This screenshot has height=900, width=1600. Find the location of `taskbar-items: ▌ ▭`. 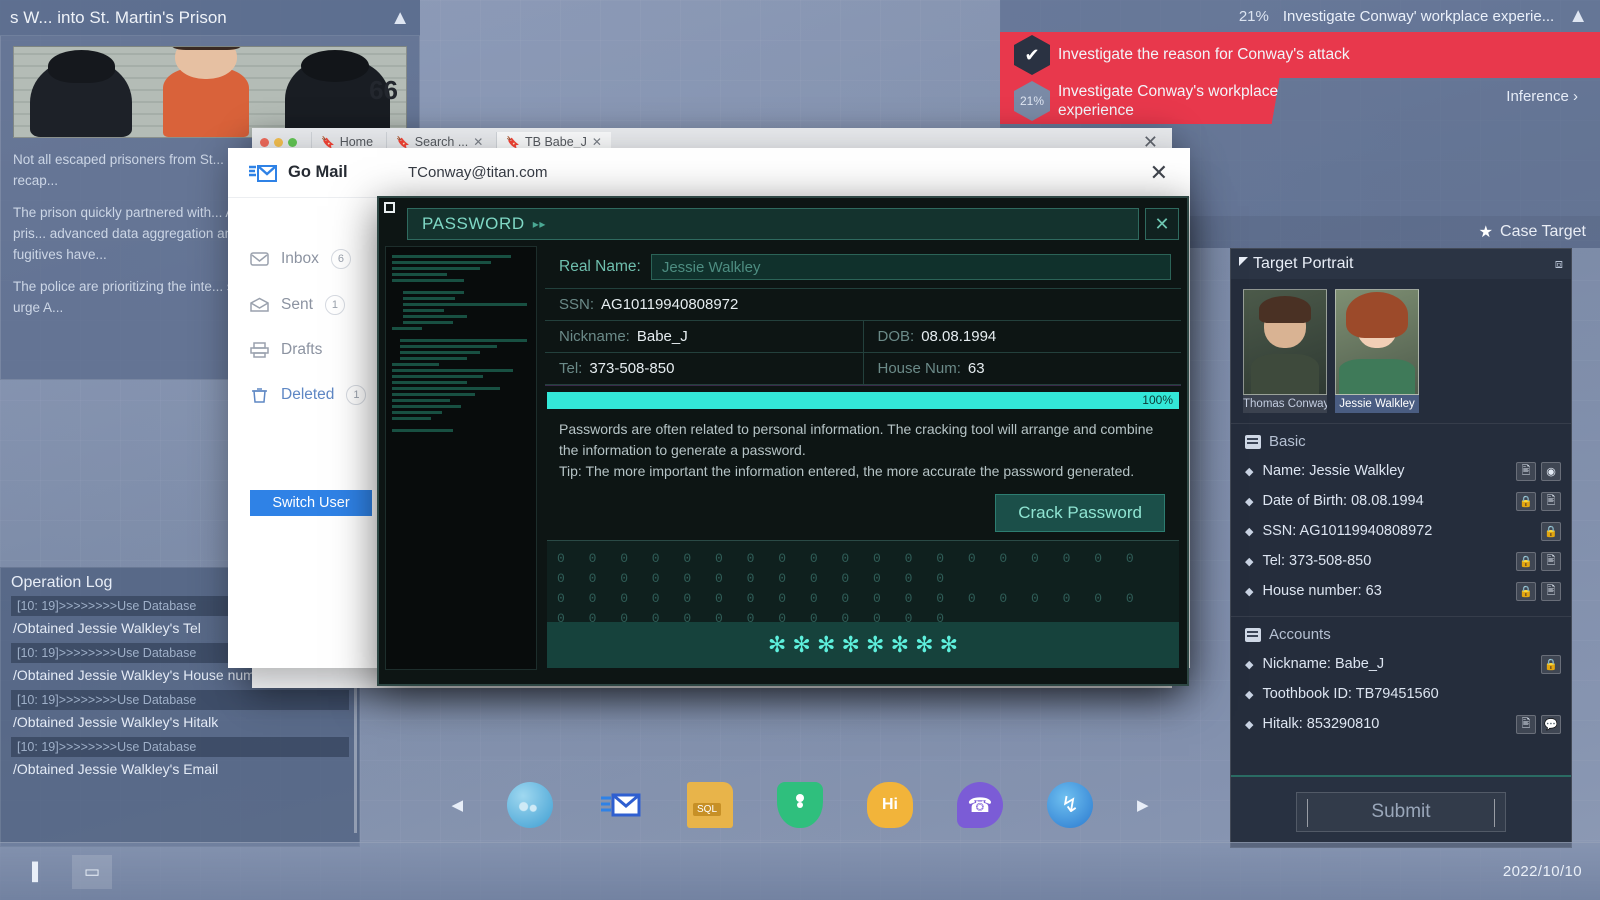

taskbar-items: ▌ ▭ is located at coordinates (65, 871).